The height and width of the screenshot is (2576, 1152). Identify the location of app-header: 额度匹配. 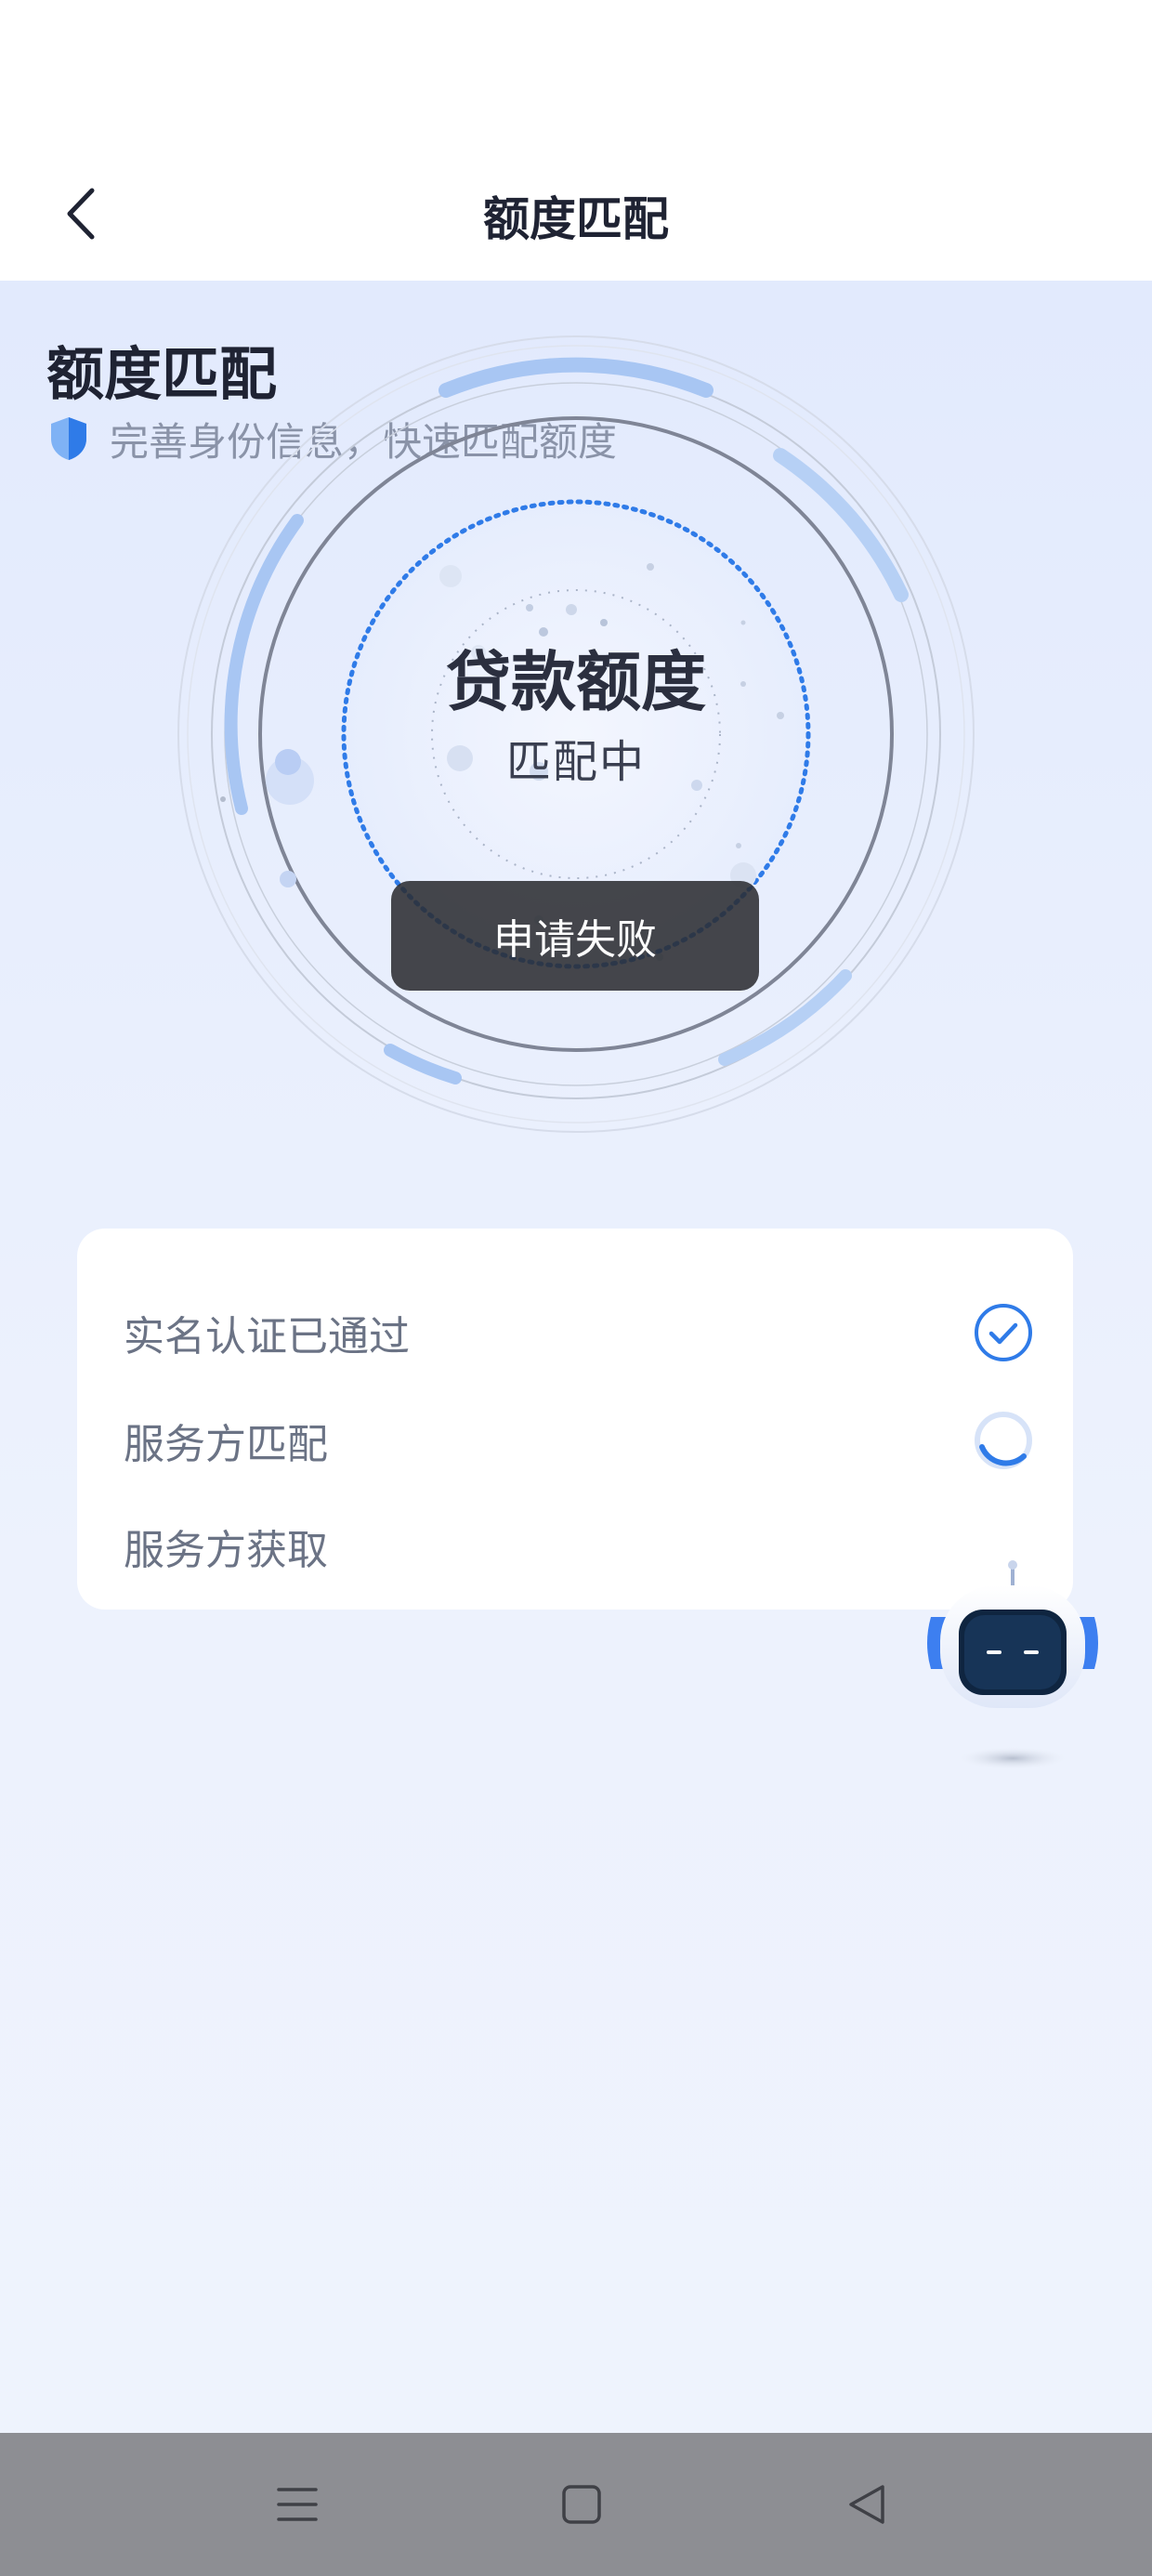
(576, 140).